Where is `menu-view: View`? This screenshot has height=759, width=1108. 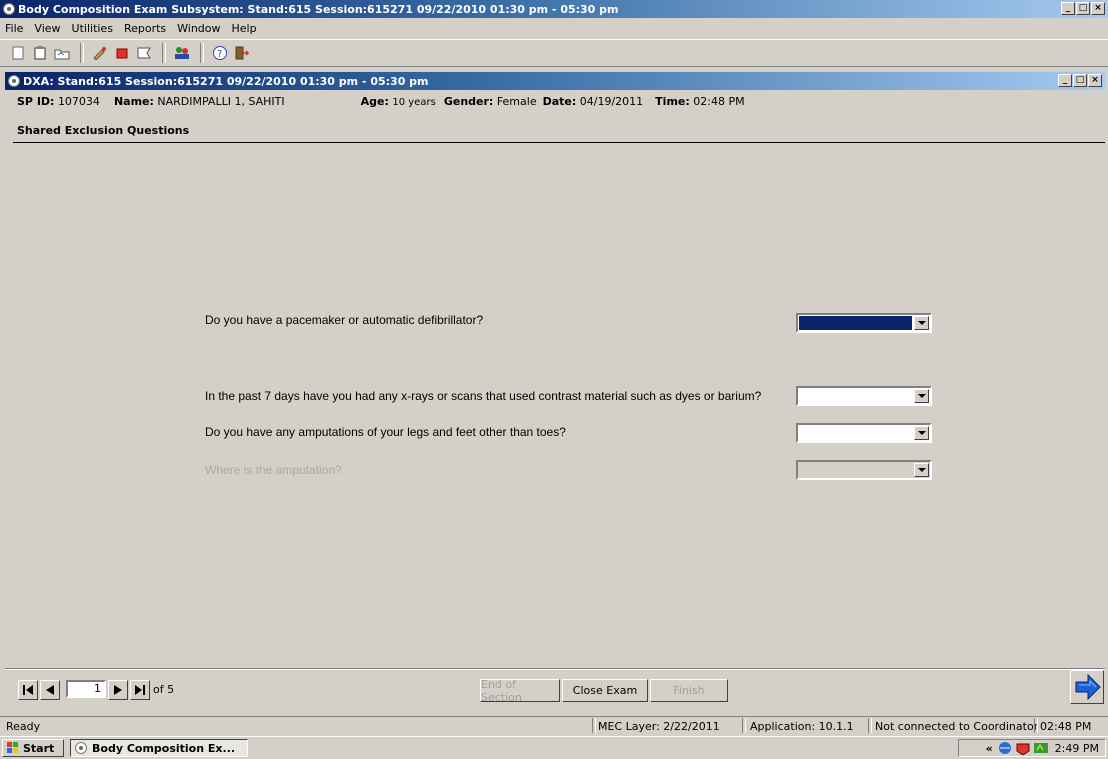 menu-view: View is located at coordinates (47, 28).